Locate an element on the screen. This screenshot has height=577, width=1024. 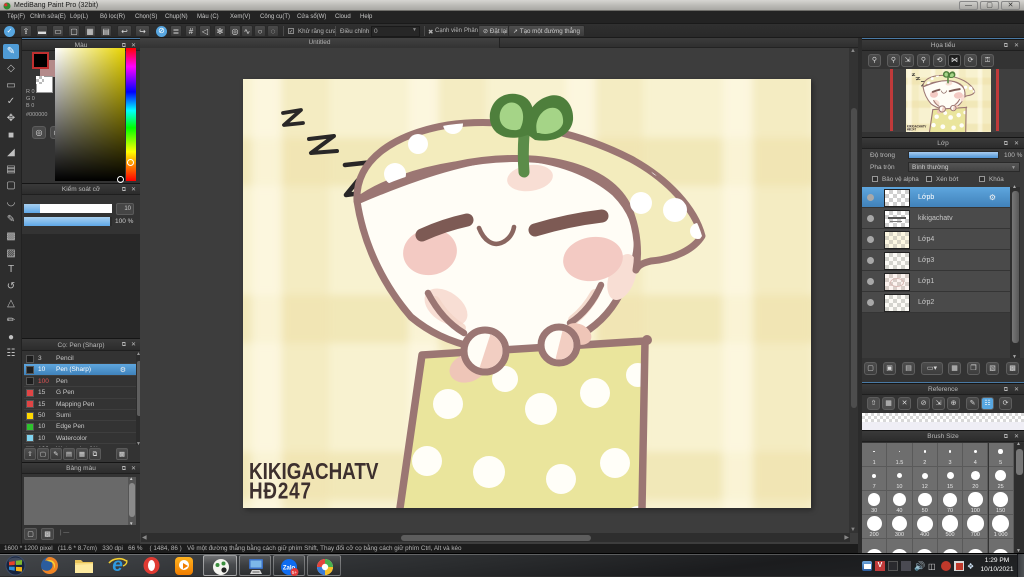
svg-text: HĐ247 is located at coordinates (280, 491).